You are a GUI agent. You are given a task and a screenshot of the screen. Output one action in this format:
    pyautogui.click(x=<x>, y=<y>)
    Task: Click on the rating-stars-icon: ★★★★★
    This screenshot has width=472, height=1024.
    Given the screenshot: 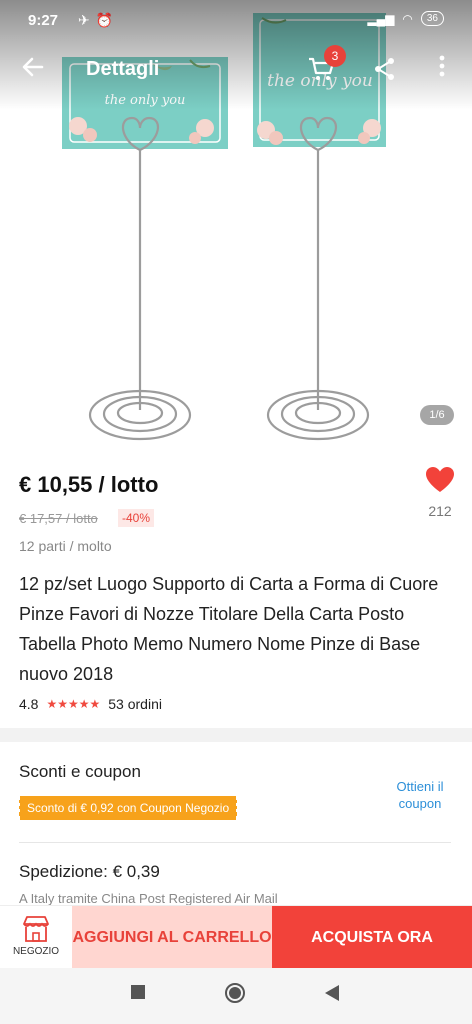 What is the action you would take?
    pyautogui.click(x=73, y=704)
    